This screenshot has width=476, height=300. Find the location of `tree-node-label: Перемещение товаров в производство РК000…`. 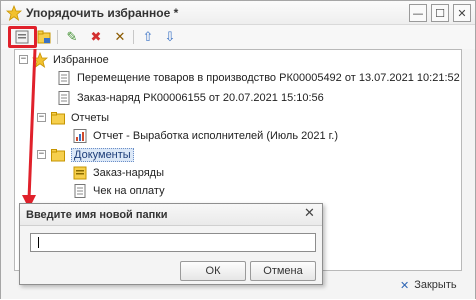

tree-node-label: Перемещение товаров в производство РК000… is located at coordinates (268, 78).